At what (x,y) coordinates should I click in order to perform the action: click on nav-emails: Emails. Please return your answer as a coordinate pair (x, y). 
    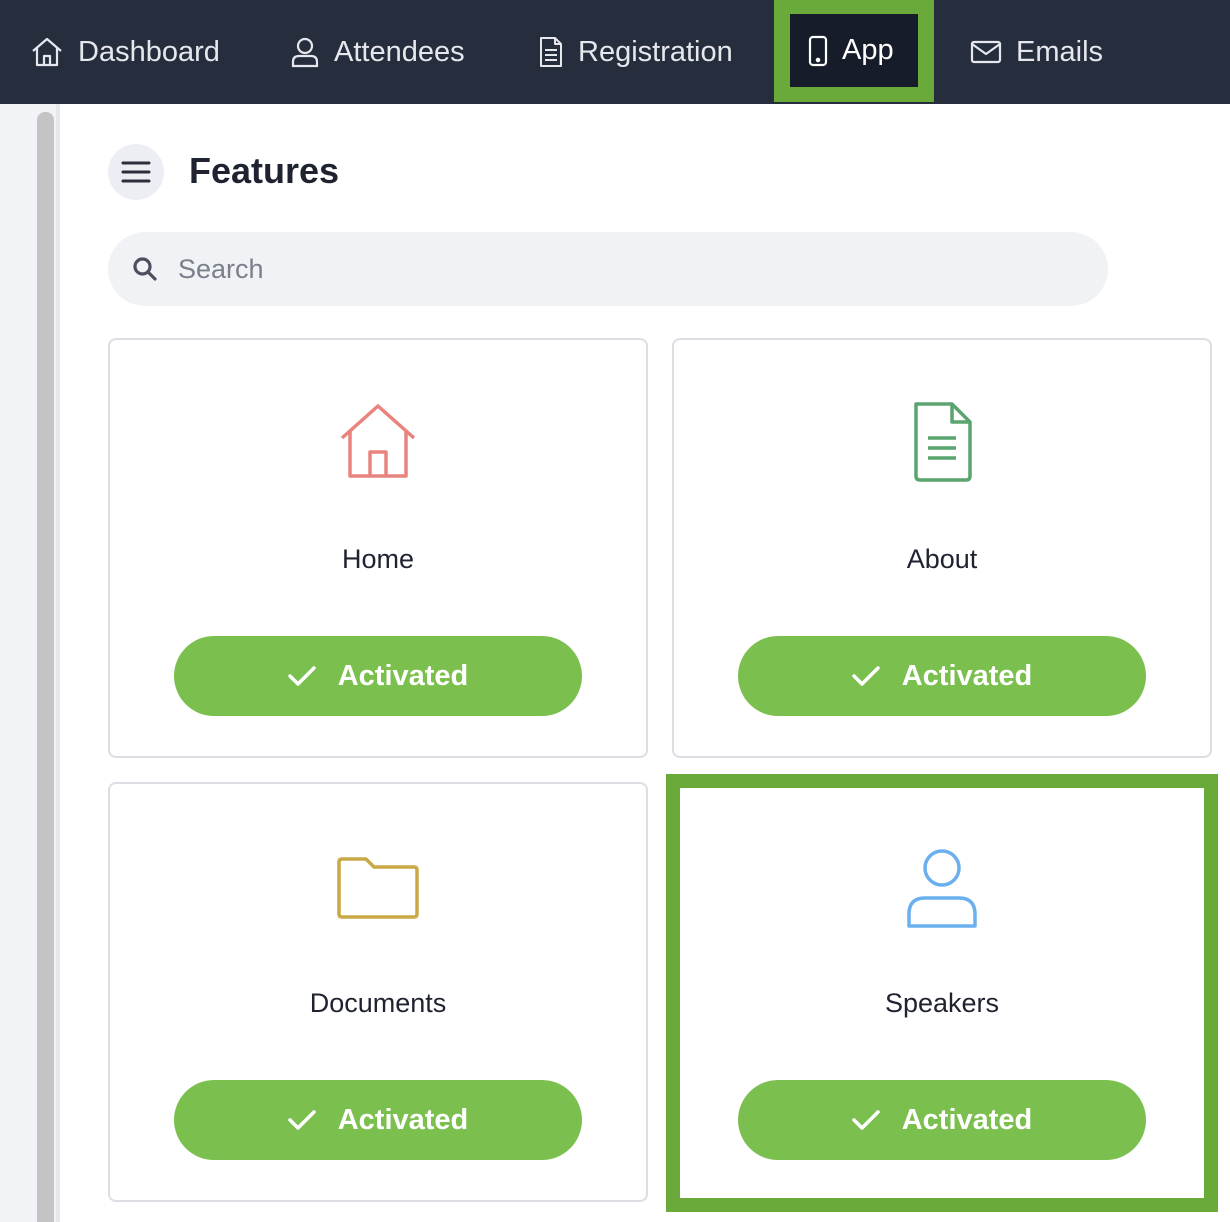
    Looking at the image, I should click on (1036, 52).